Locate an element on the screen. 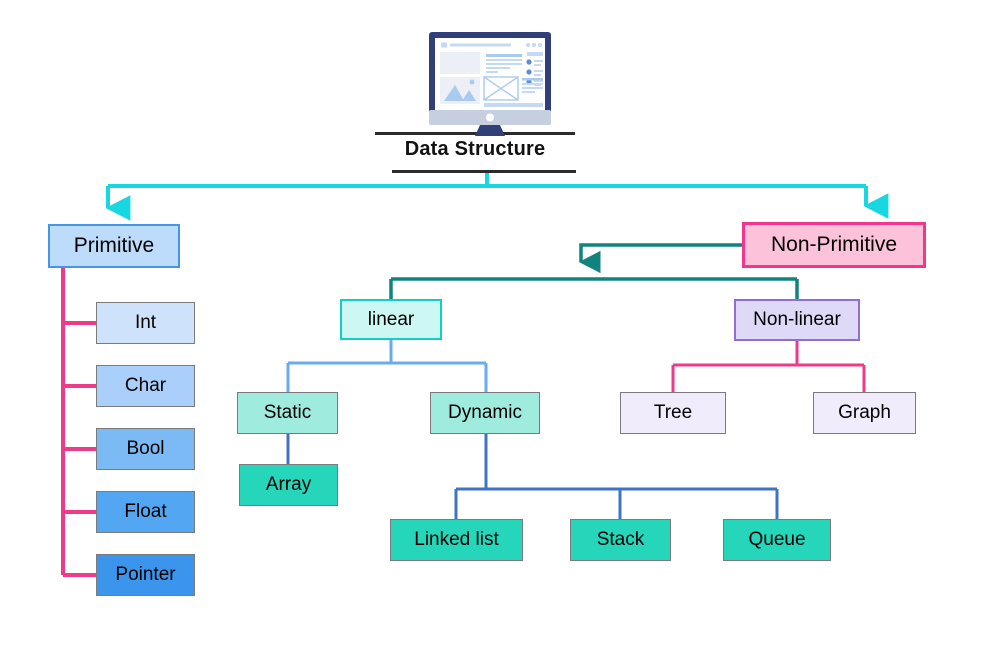 The width and height of the screenshot is (993, 646). page-title: Data Structure is located at coordinates (475, 149).